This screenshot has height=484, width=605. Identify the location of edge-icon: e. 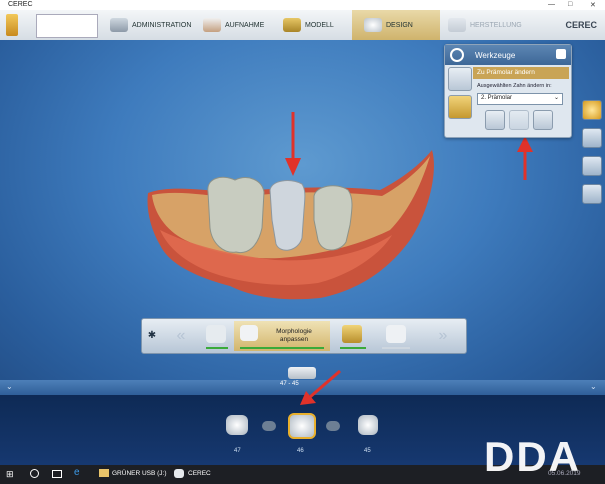
(77, 472).